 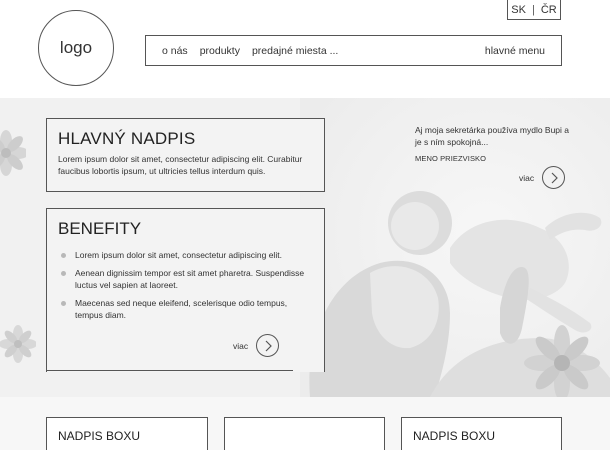 What do you see at coordinates (169, 370) in the screenshot?
I see `benefits-box-bottom-border` at bounding box center [169, 370].